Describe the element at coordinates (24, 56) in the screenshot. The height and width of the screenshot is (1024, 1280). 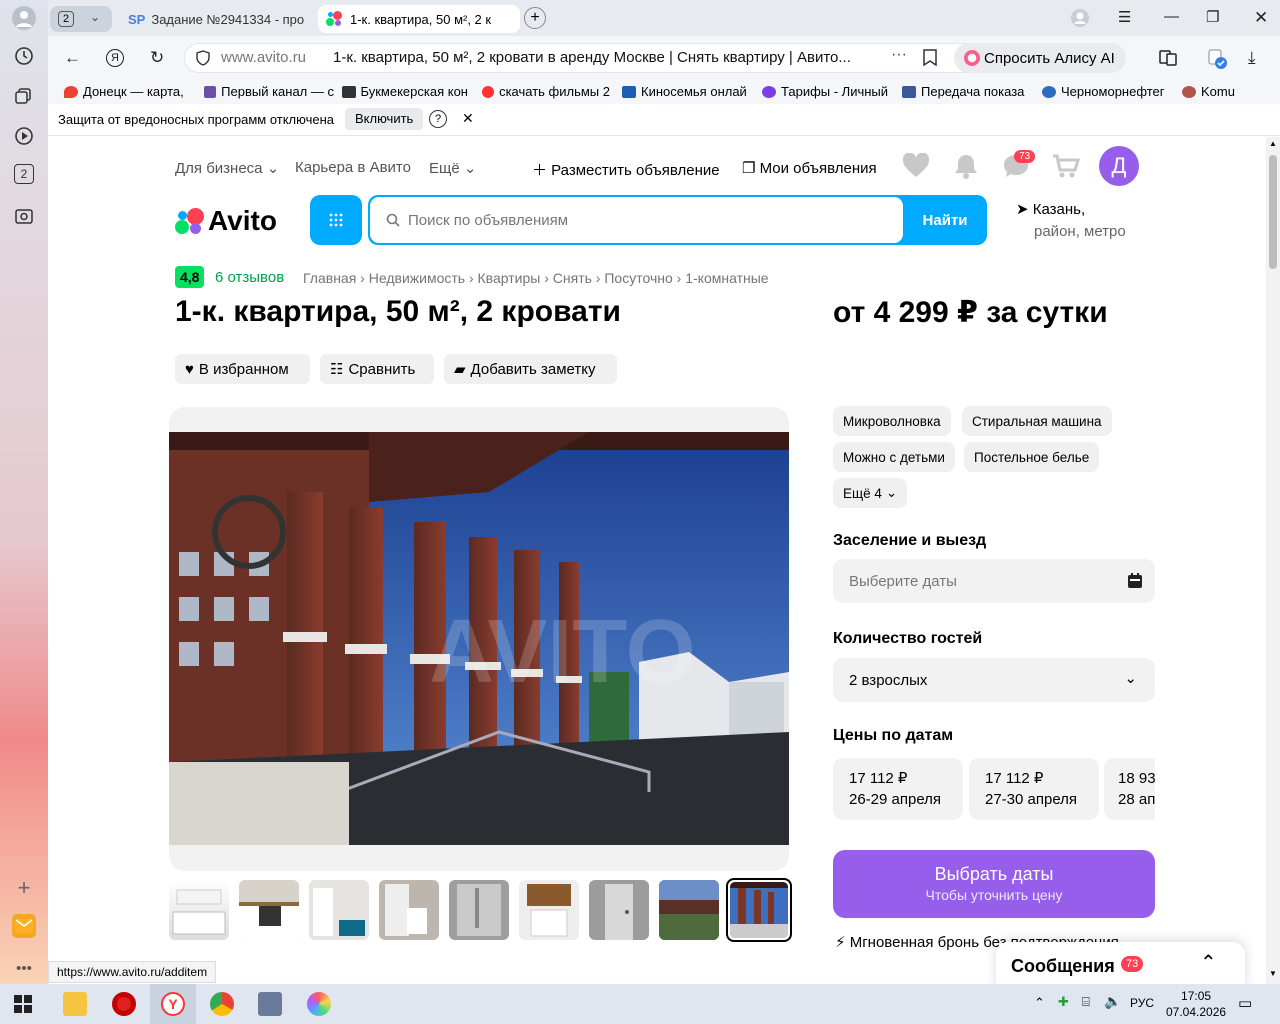
I see `history-icon` at that location.